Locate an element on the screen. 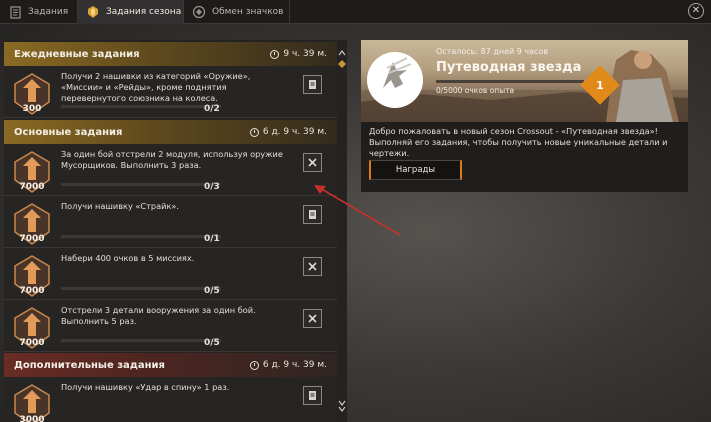 The image size is (711, 422). rewards-button-label: Награды is located at coordinates (415, 170).